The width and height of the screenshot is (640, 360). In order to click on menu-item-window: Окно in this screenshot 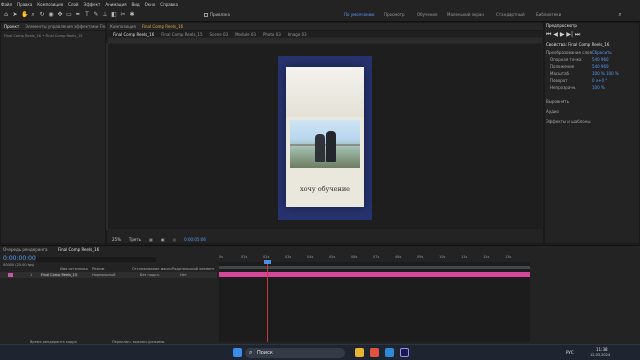, I will do `click(150, 4)`.